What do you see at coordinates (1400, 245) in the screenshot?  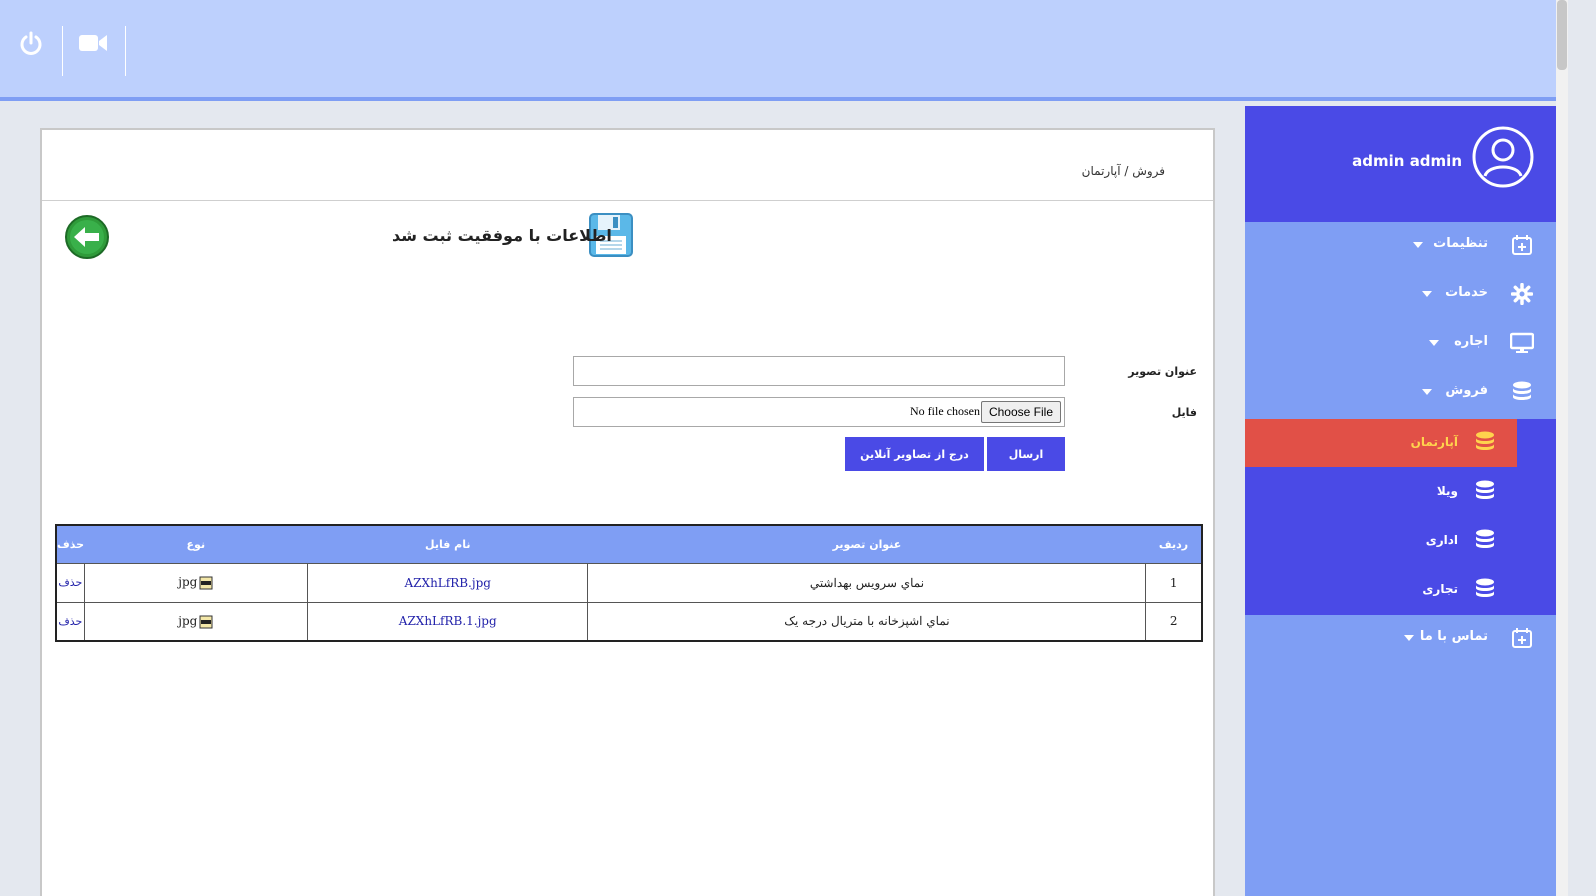 I see `sidebar-item-settings: تنظیمات` at bounding box center [1400, 245].